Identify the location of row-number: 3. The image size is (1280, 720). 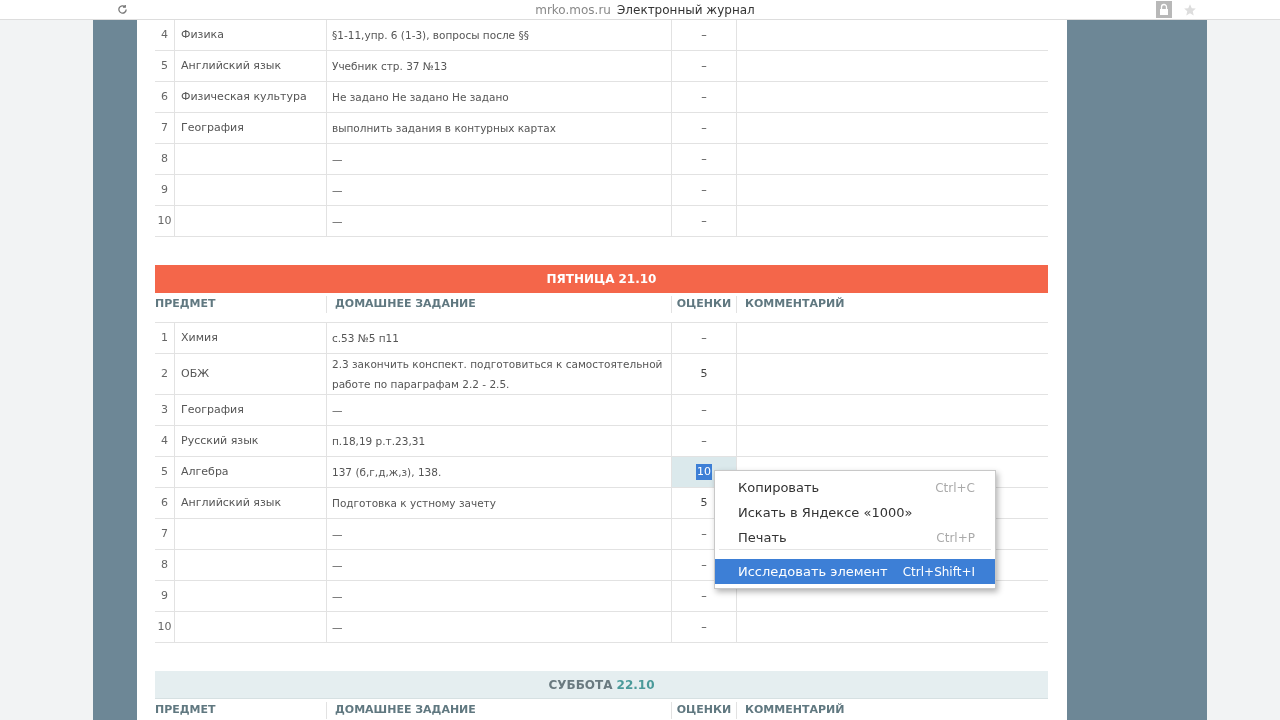
(164, 409).